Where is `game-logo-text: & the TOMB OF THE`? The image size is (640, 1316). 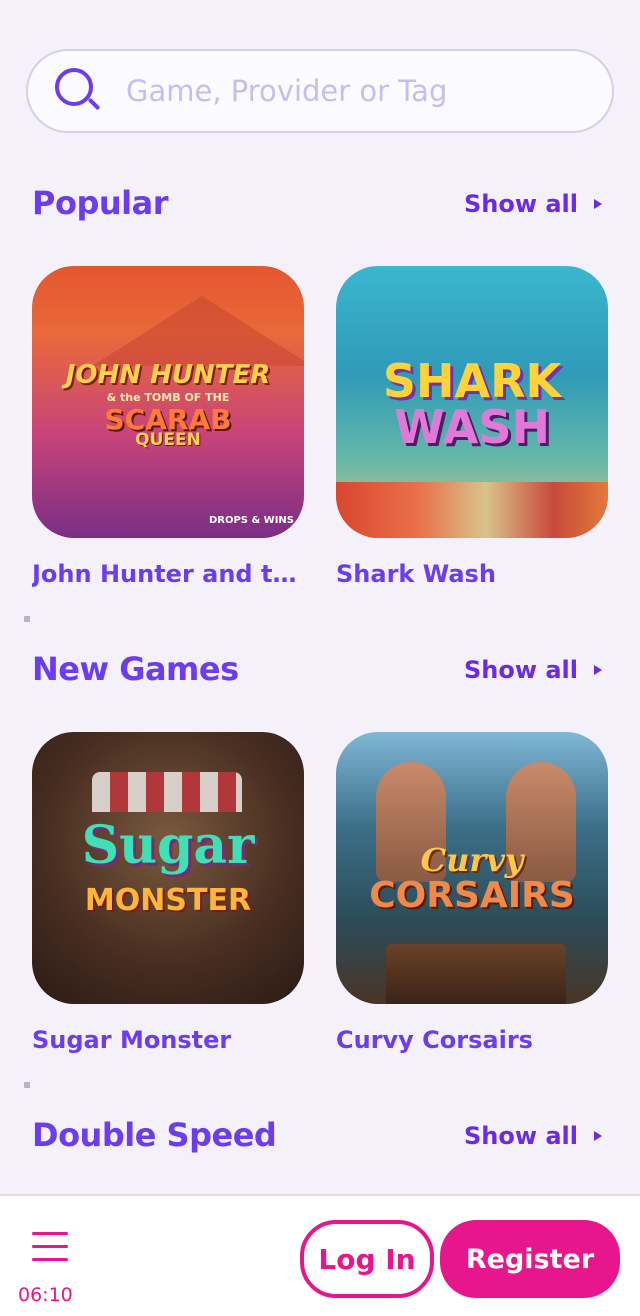 game-logo-text: & the TOMB OF THE is located at coordinates (168, 397).